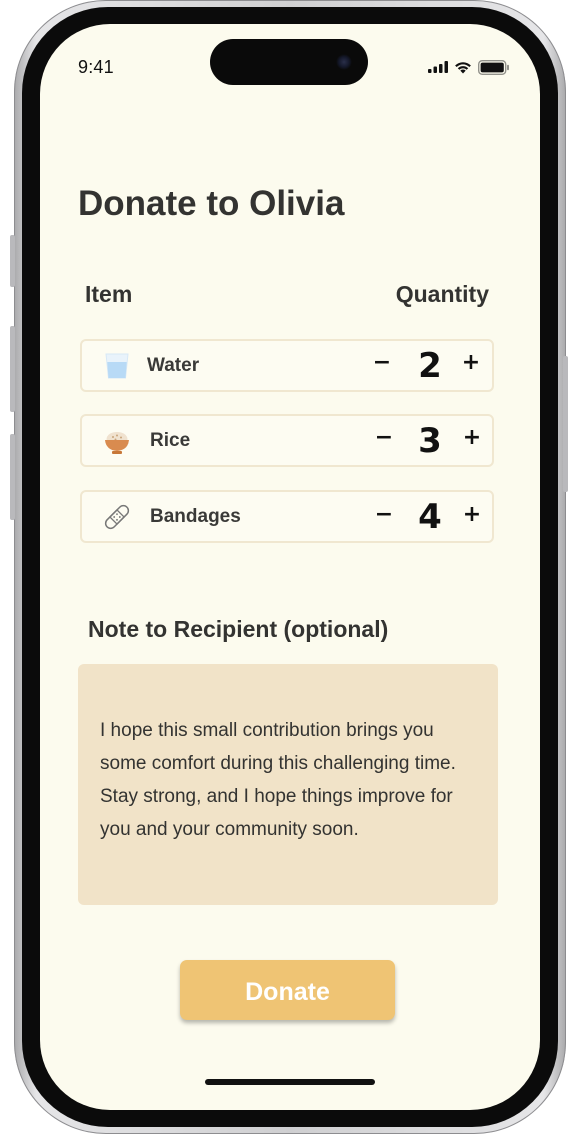  I want to click on quantity-value: 3, so click(430, 441).